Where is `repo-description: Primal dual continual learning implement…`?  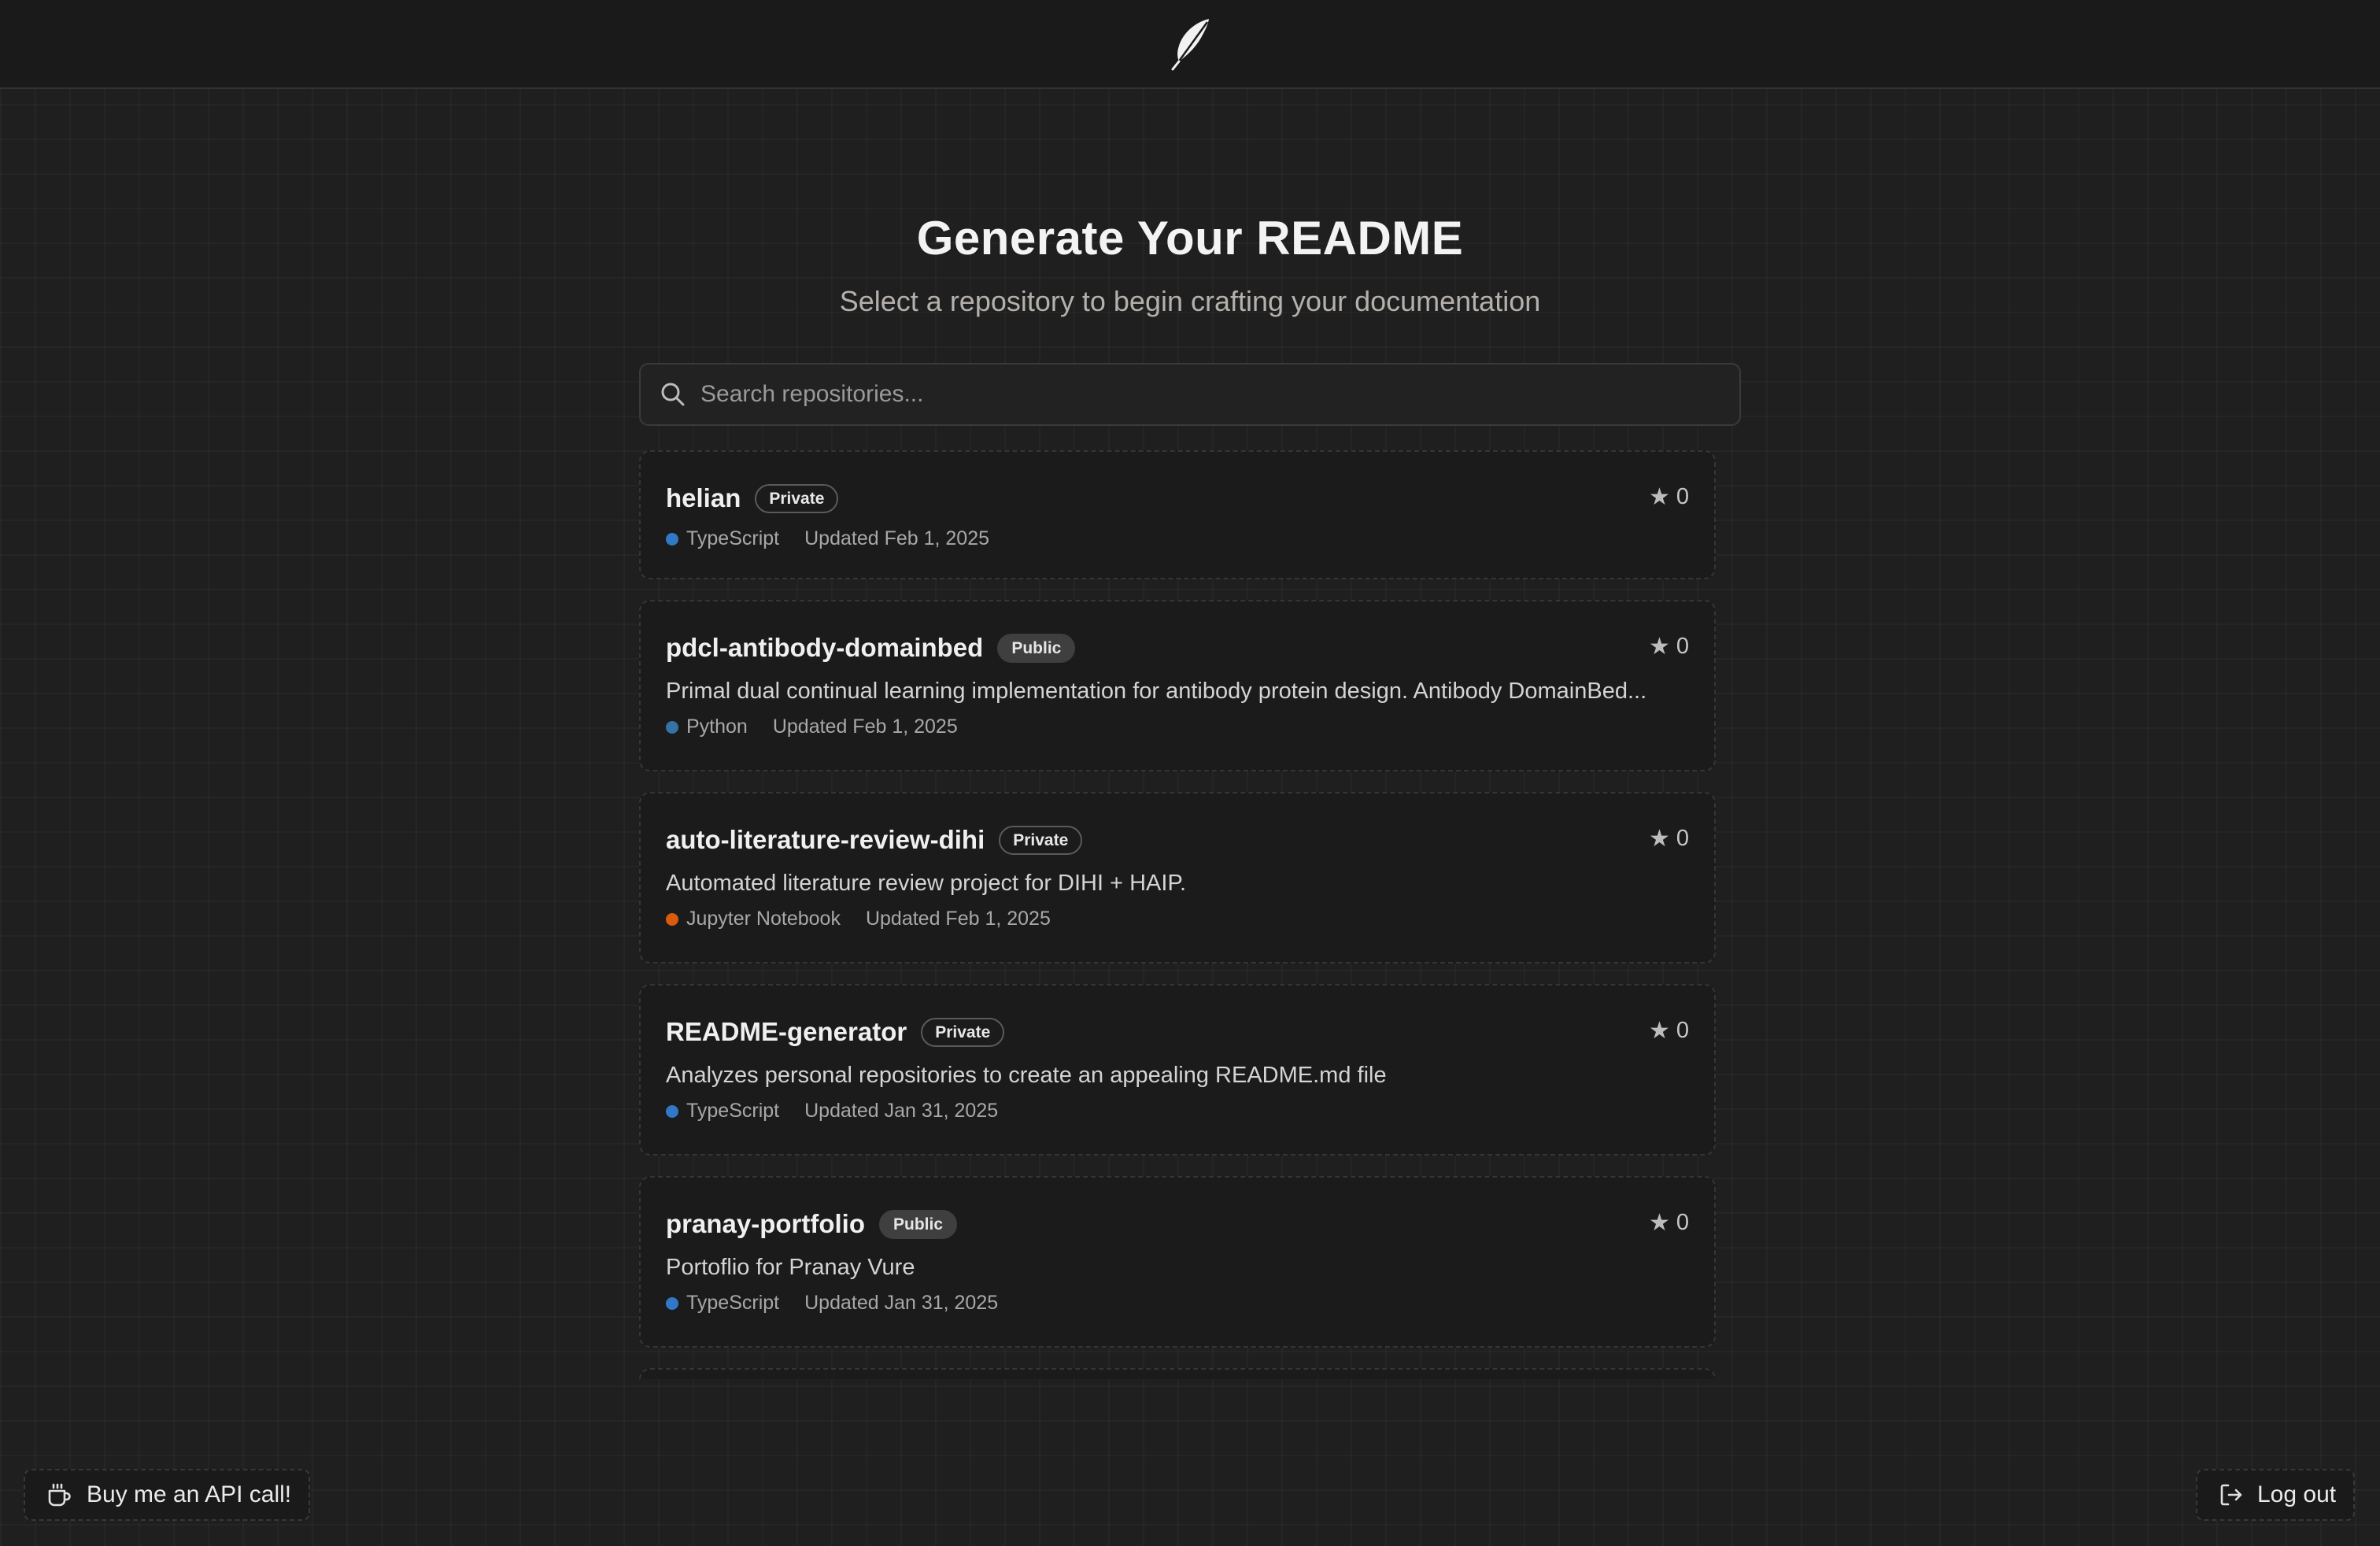 repo-description: Primal dual continual learning implement… is located at coordinates (1156, 692).